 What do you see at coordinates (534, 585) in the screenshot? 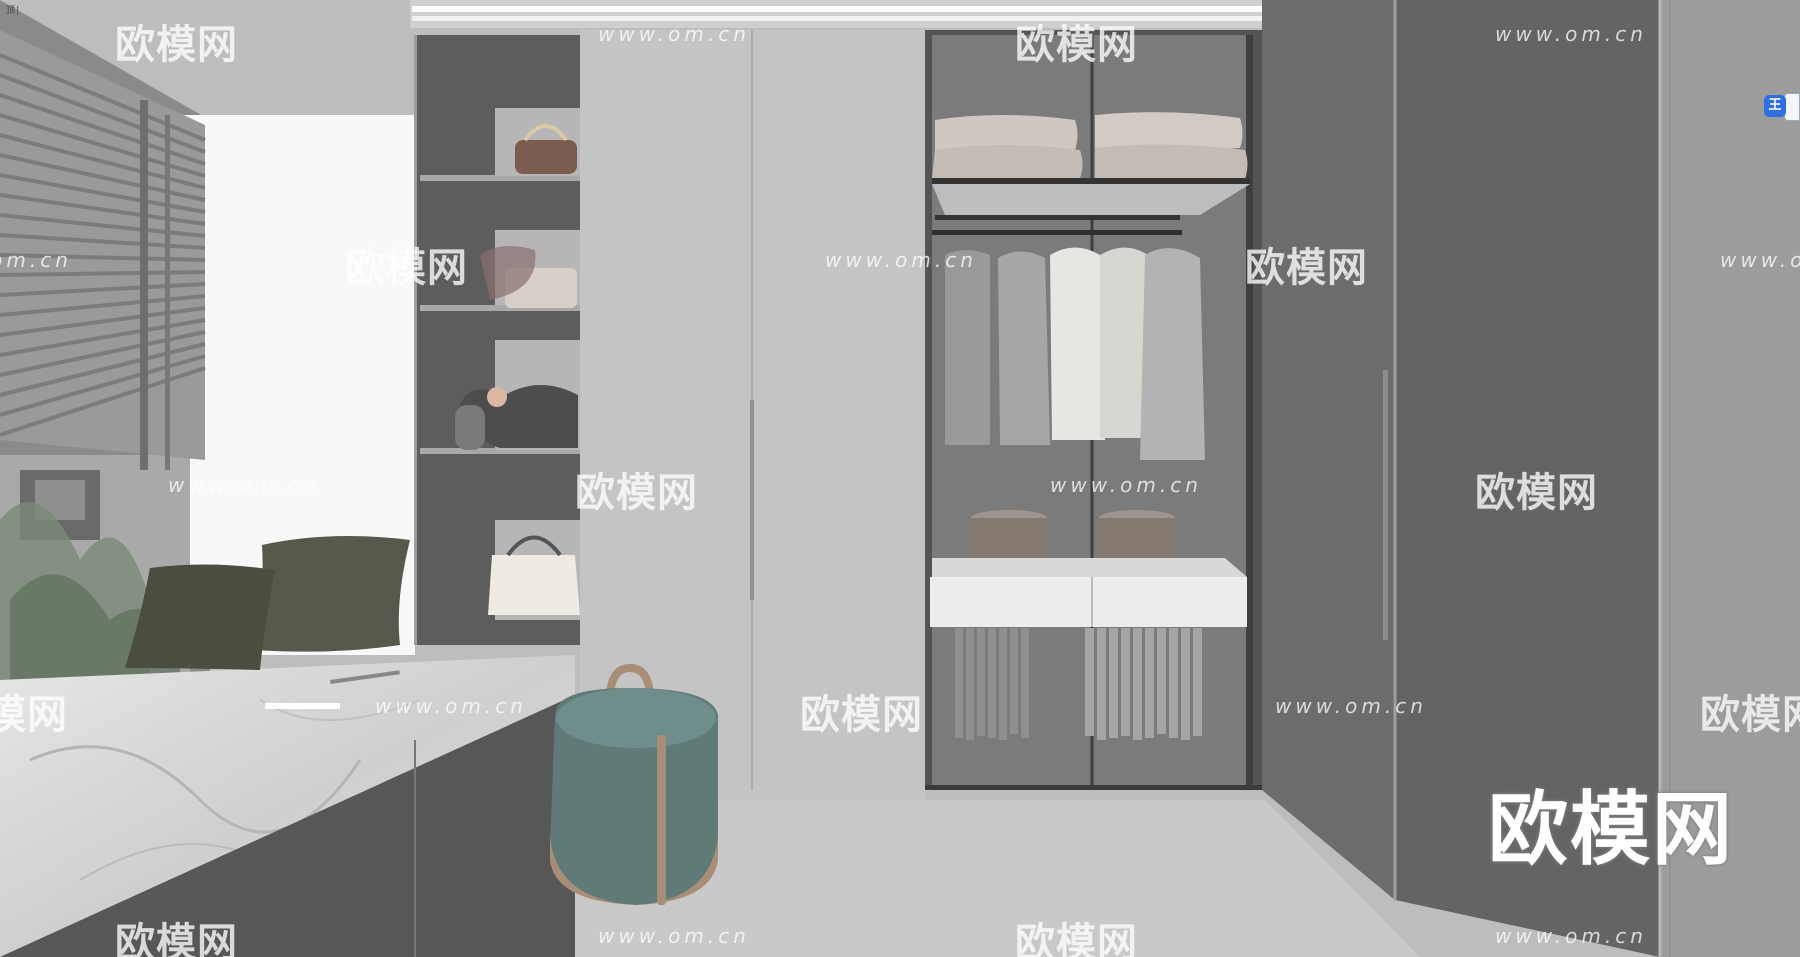
I see `handbag-white` at bounding box center [534, 585].